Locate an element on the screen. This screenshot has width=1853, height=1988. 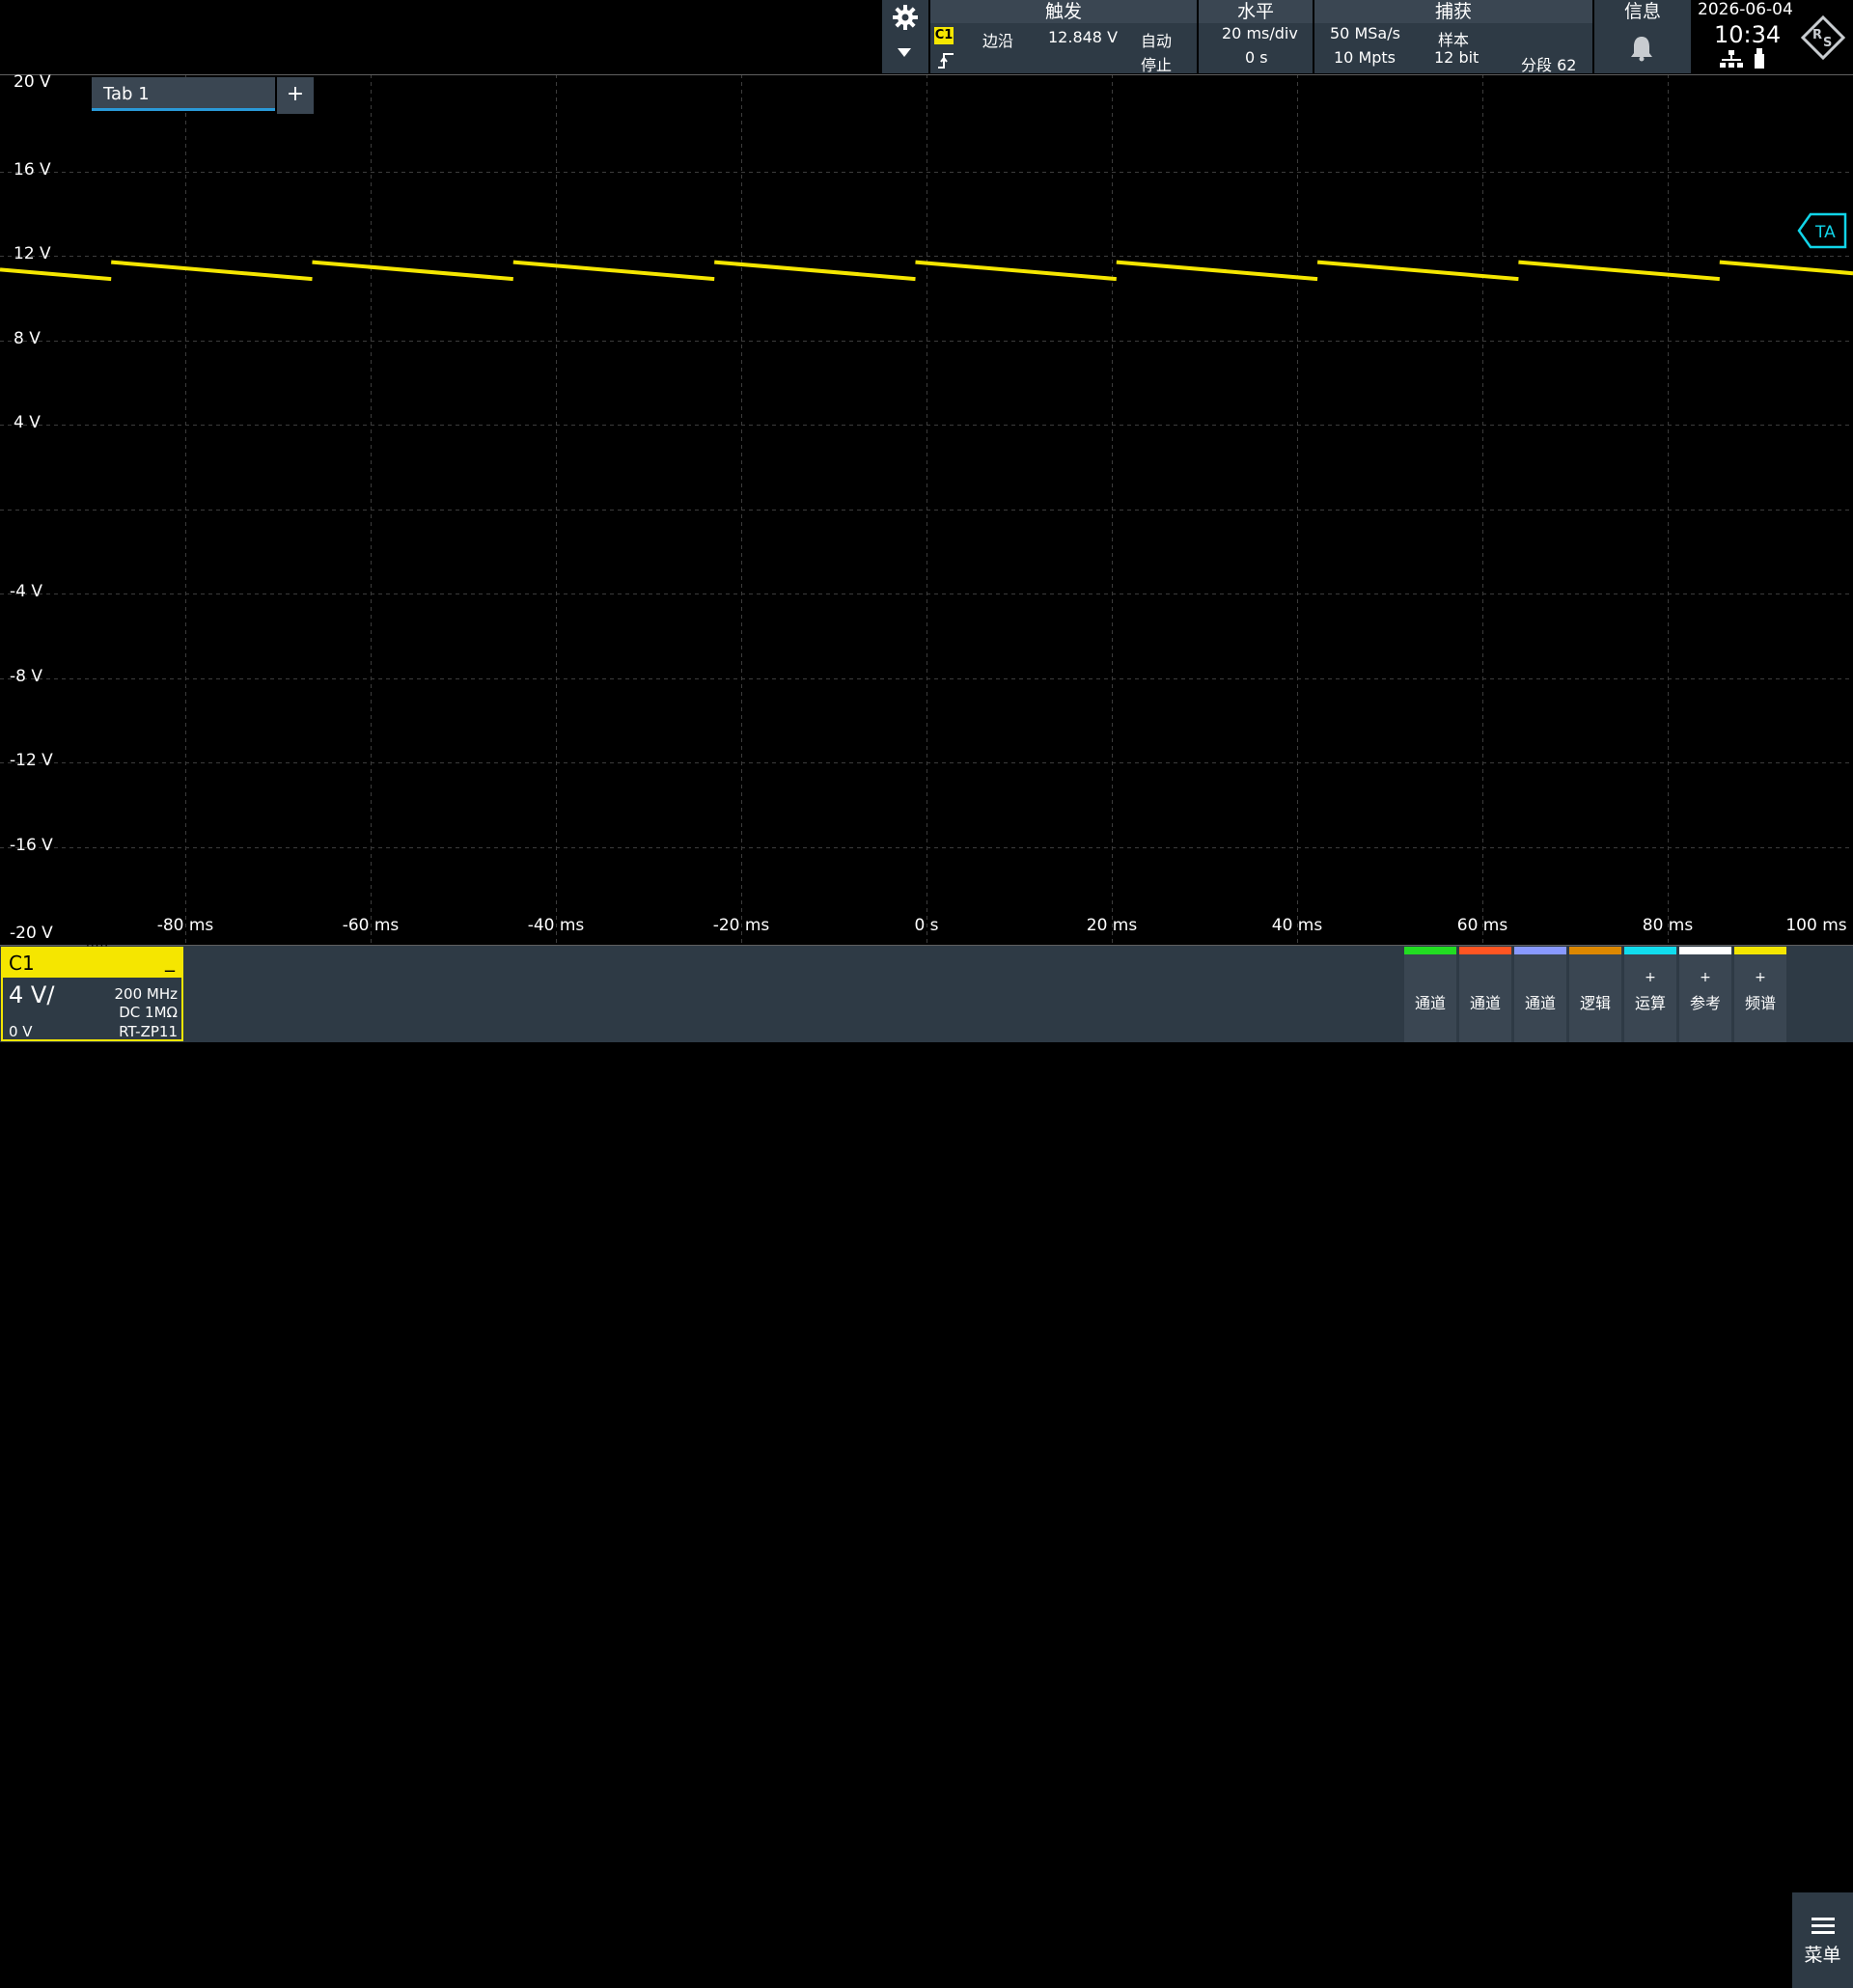
menu-label: 菜单 is located at coordinates (1822, 1955).